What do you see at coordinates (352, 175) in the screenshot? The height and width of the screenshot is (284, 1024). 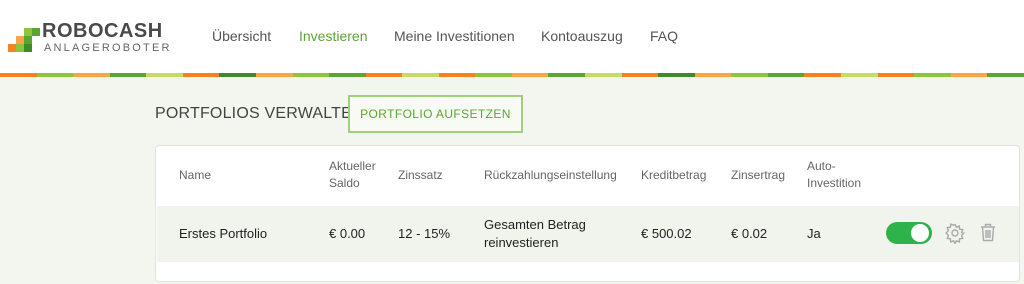 I see `column-header-saldo: Aktueller Saldo` at bounding box center [352, 175].